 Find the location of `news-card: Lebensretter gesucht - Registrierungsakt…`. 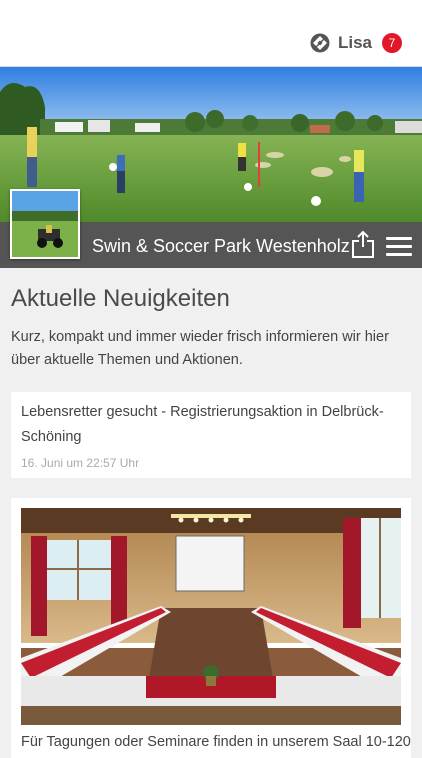

news-card: Lebensretter gesucht - Registrierungsakt… is located at coordinates (211, 435).